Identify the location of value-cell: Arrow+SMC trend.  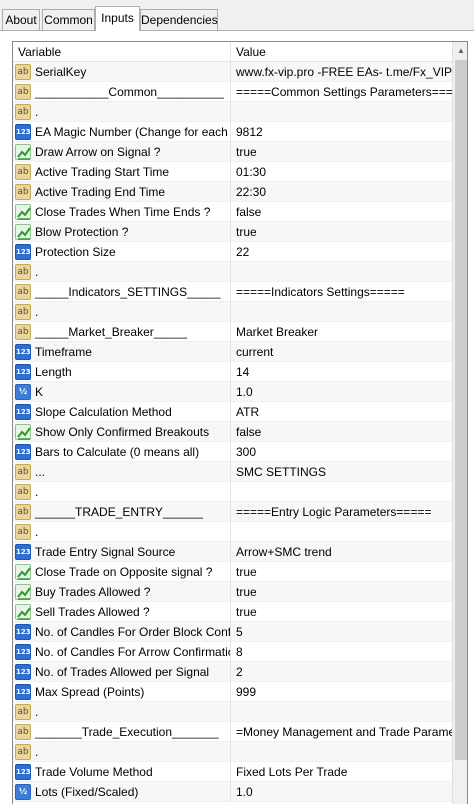
(341, 552).